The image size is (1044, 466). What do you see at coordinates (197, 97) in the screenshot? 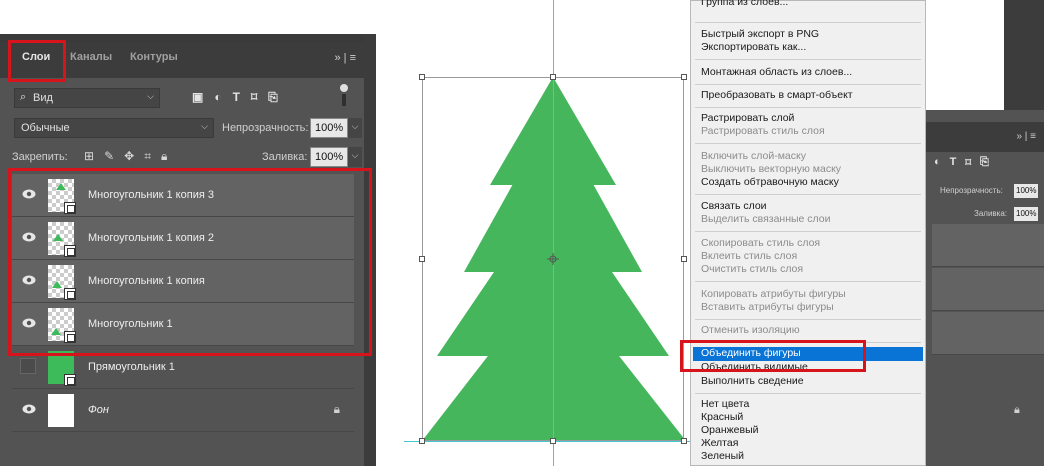
I see `image-filter-icon: ▣` at bounding box center [197, 97].